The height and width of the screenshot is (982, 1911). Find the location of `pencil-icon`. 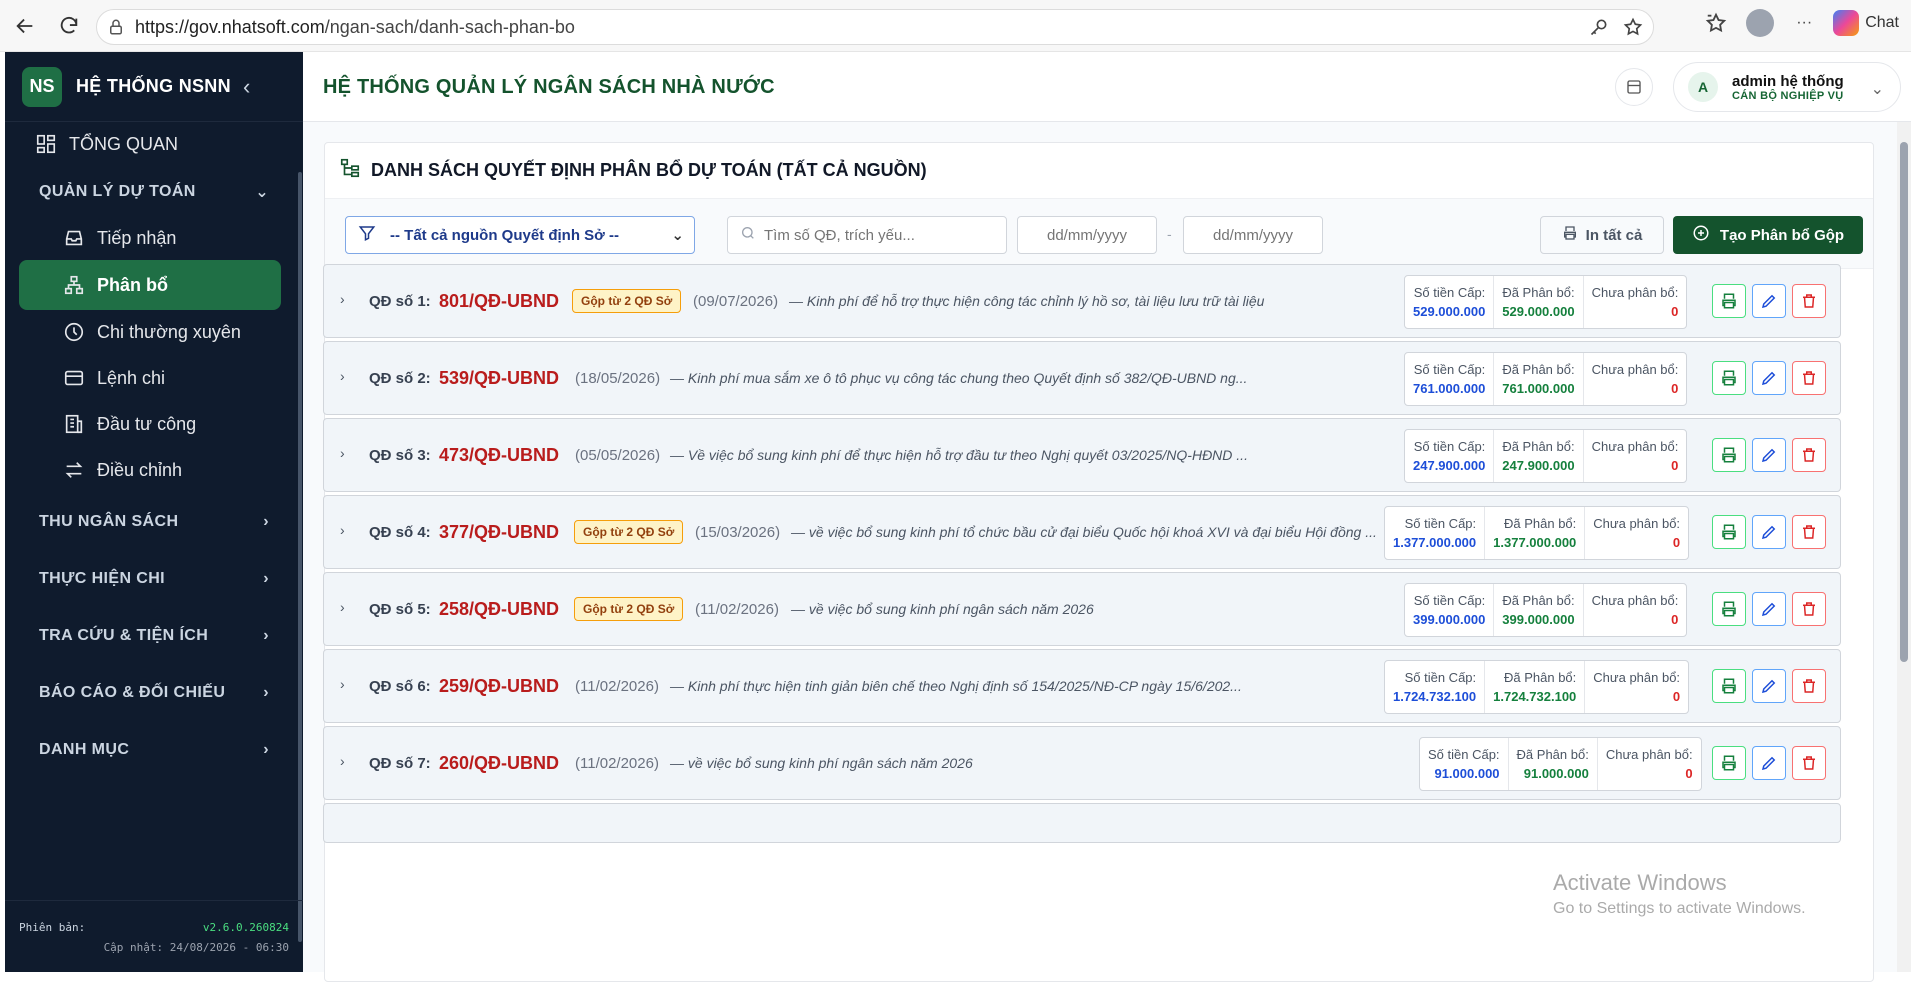

pencil-icon is located at coordinates (1768, 455).